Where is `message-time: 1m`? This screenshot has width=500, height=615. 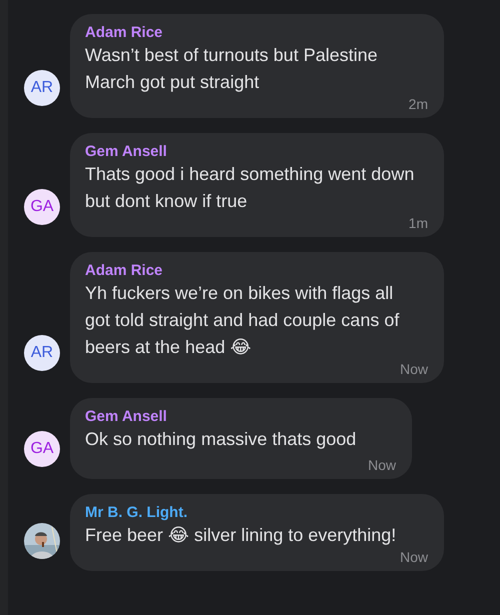 message-time: 1m is located at coordinates (418, 223).